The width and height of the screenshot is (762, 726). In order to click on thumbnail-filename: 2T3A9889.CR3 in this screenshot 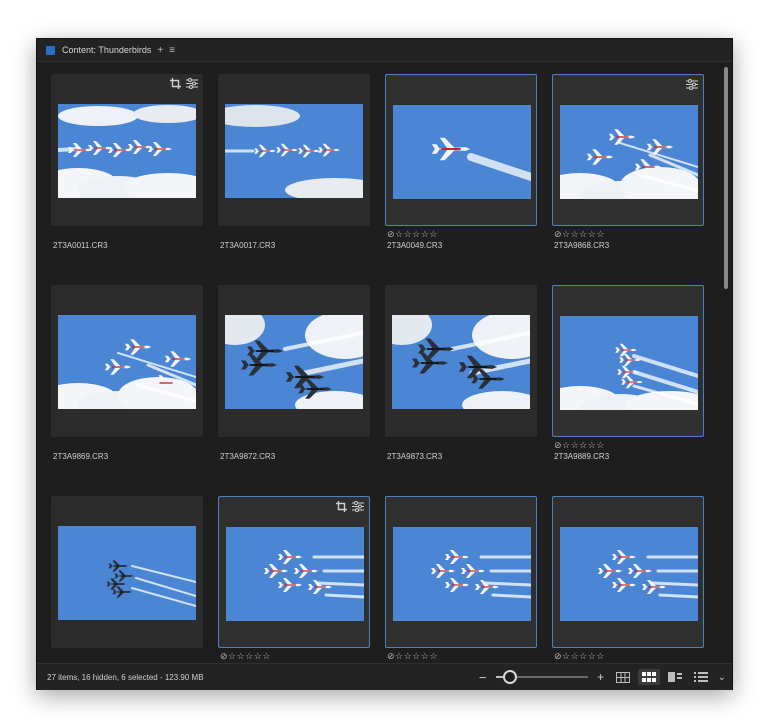, I will do `click(582, 456)`.